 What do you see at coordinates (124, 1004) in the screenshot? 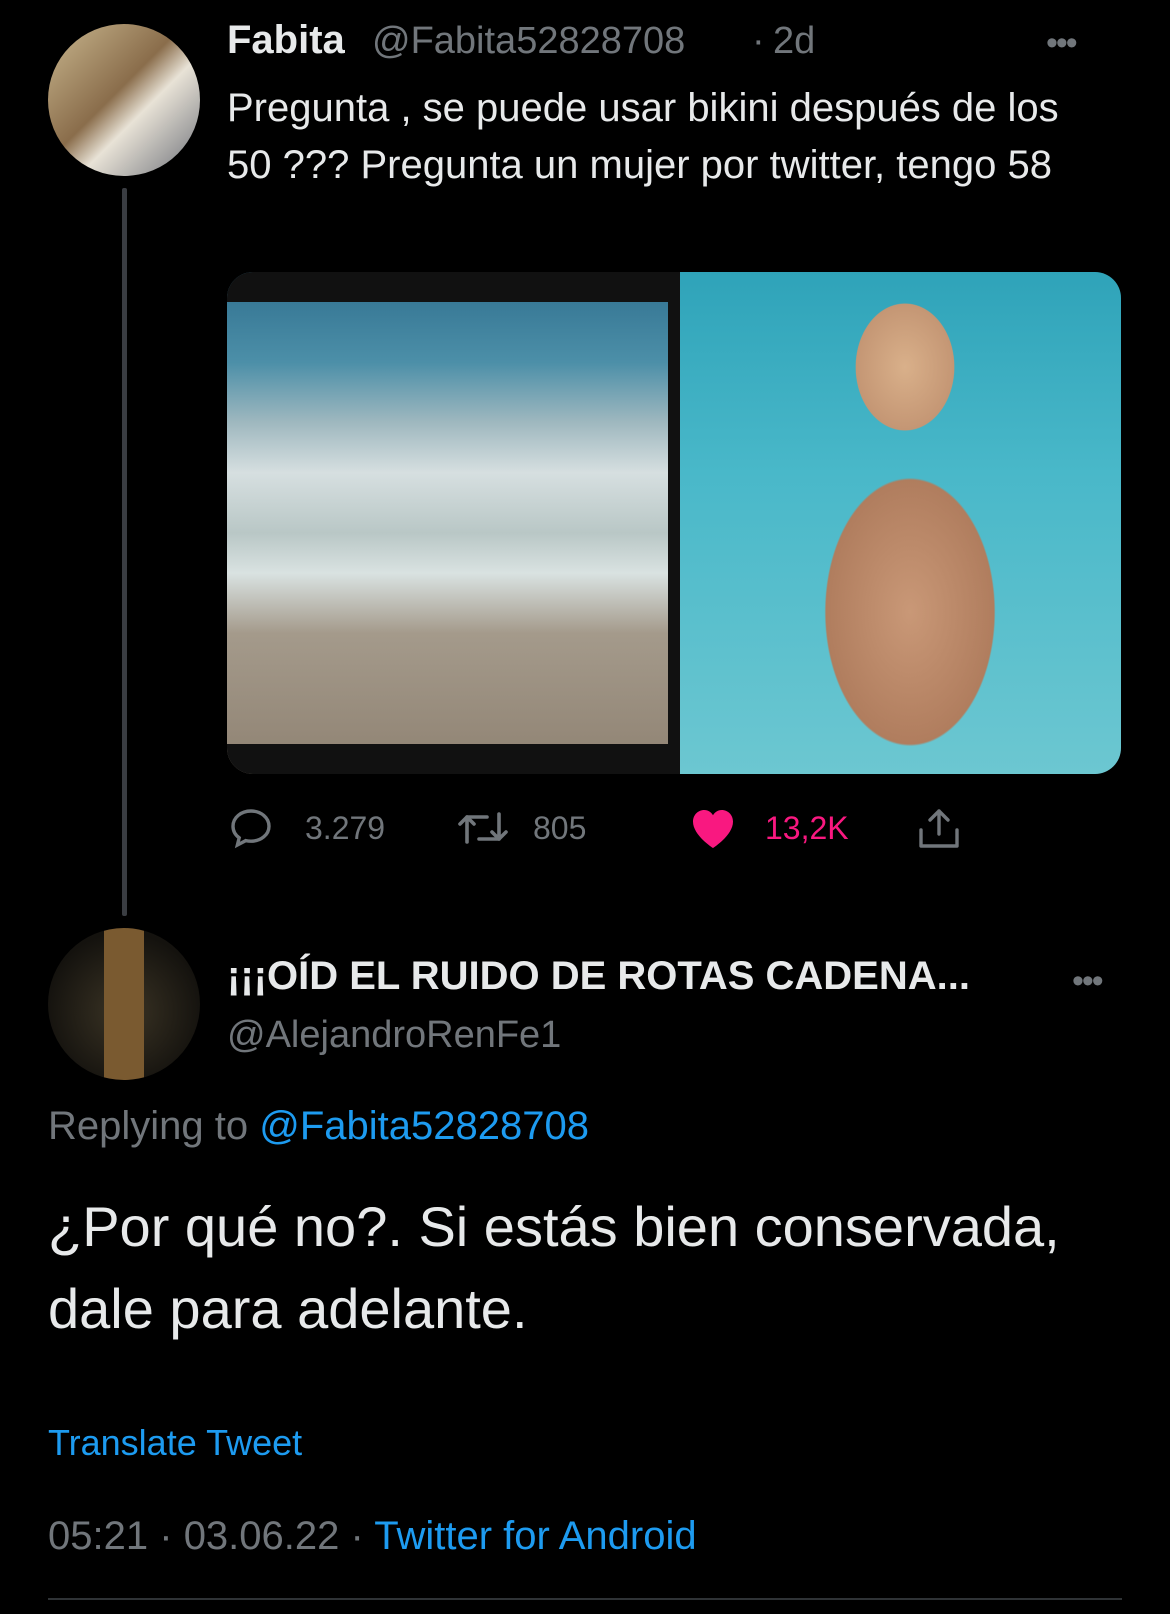
I see `reply-avatar` at bounding box center [124, 1004].